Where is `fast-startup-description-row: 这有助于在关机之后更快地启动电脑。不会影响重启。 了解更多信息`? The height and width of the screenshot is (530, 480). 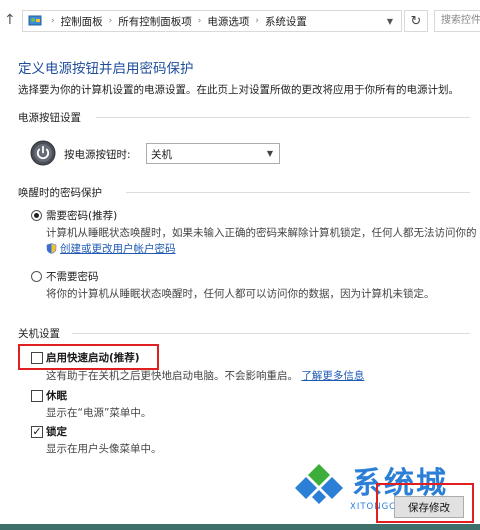 fast-startup-description-row: 这有助于在关机之后更快地启动电脑。不会影响重启。 了解更多信息 is located at coordinates (205, 375).